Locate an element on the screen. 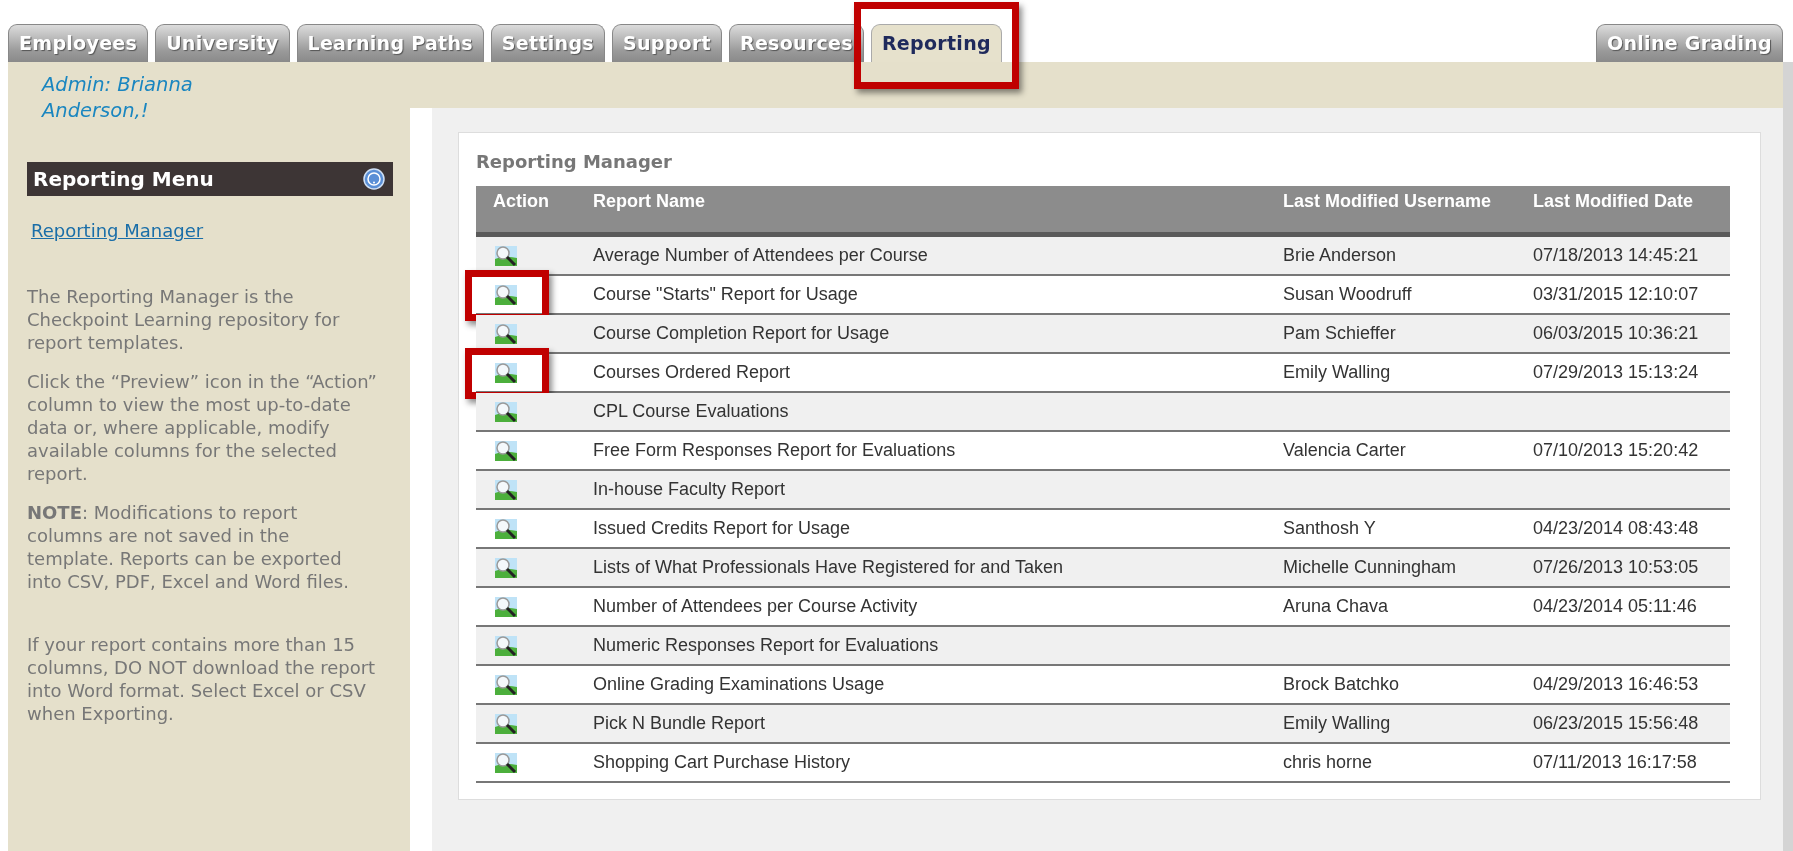 This screenshot has height=851, width=1793. username-cell-text: Santhosh Y is located at coordinates (1329, 528).